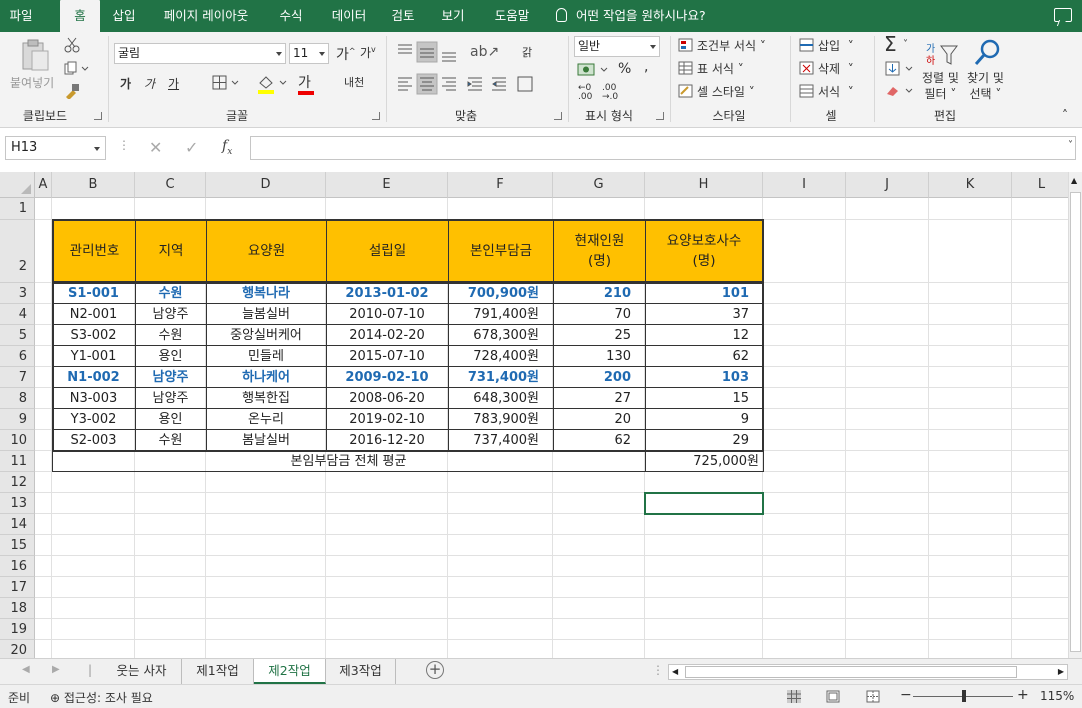 The width and height of the screenshot is (1082, 708). What do you see at coordinates (704, 440) in the screenshot?
I see `table-cell-staff: 29` at bounding box center [704, 440].